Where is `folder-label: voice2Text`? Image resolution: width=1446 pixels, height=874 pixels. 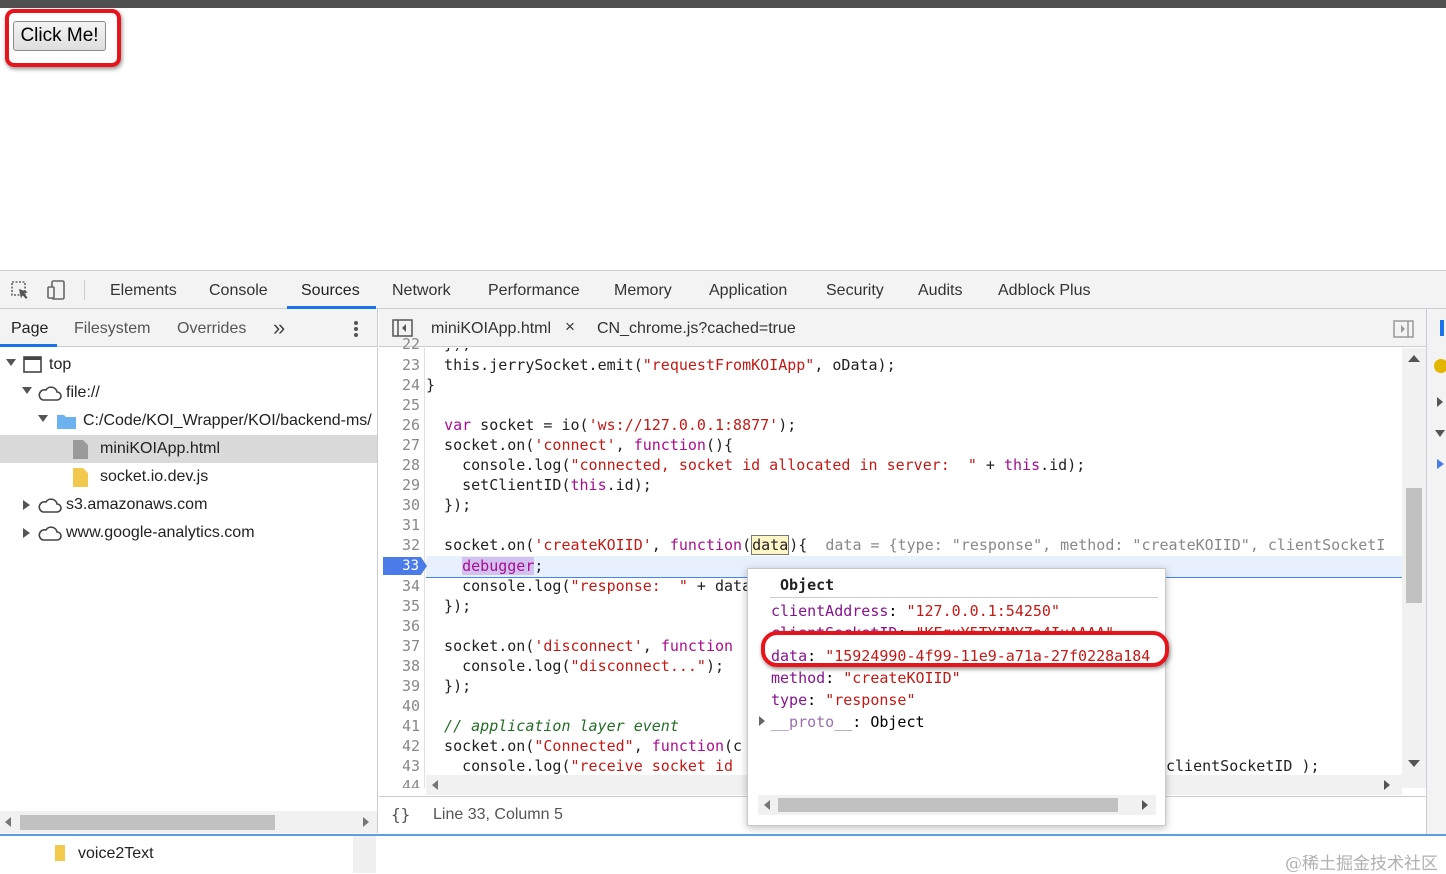 folder-label: voice2Text is located at coordinates (116, 854).